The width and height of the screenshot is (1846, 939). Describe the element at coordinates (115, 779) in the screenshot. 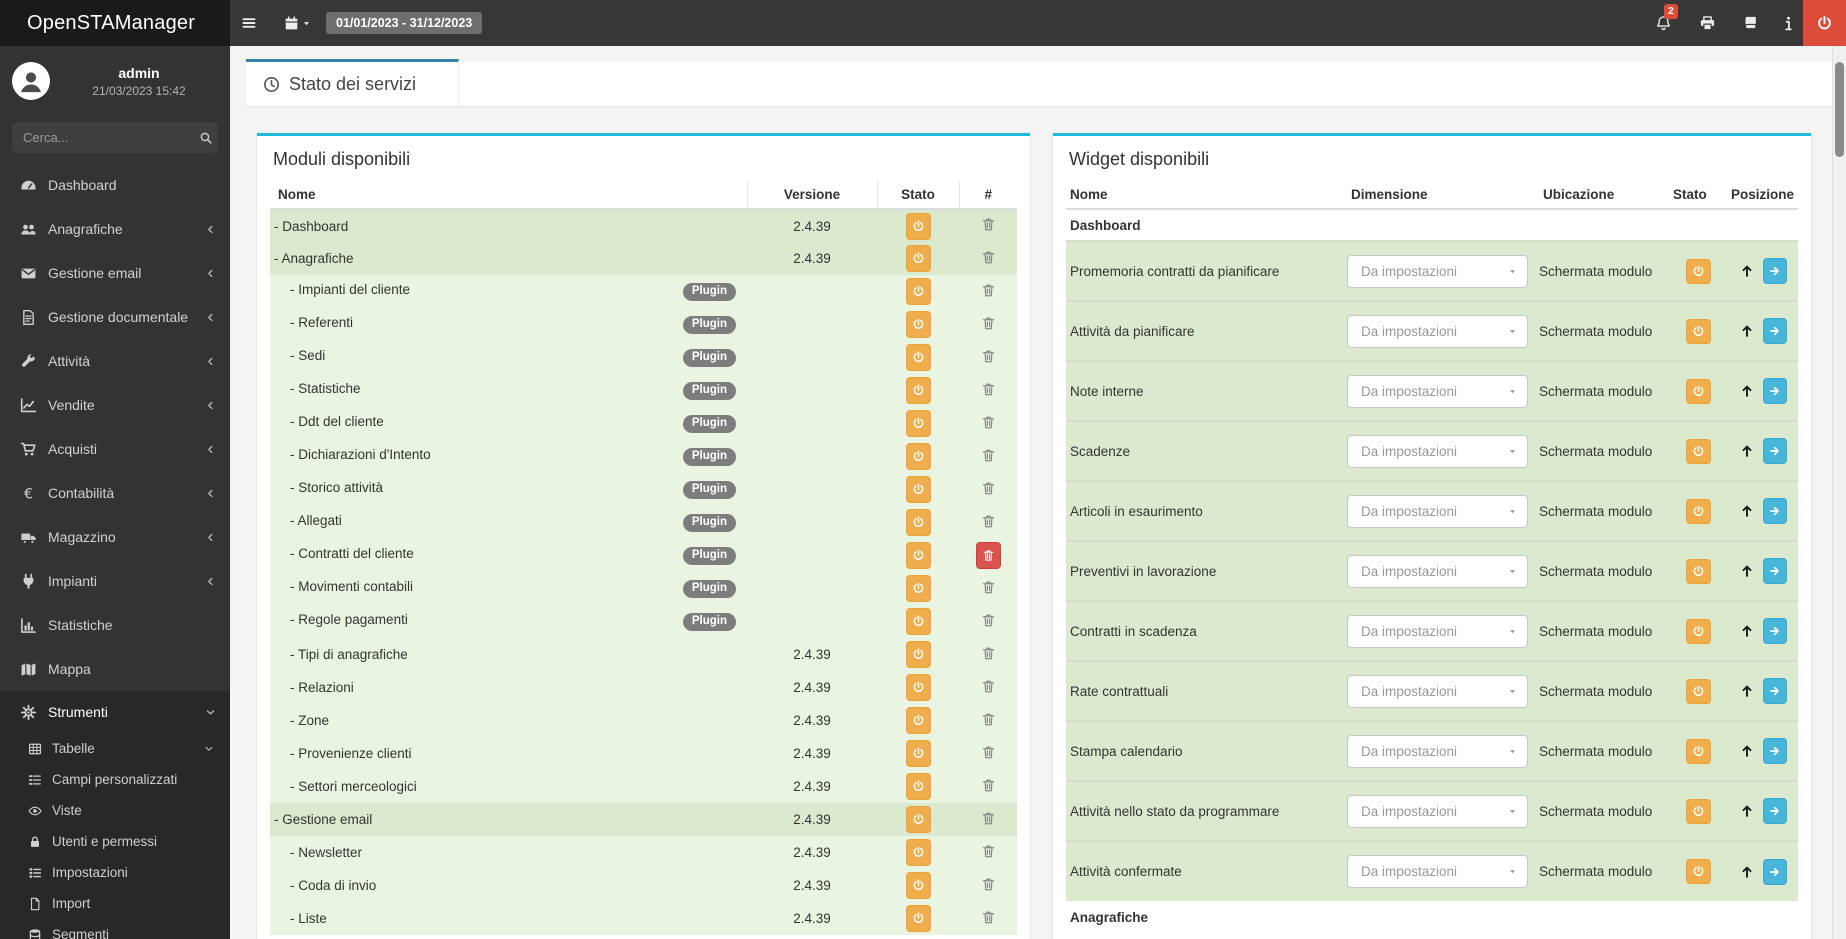

I see `sidebar-item-campi-personalizzati: Campi personalizzati` at that location.